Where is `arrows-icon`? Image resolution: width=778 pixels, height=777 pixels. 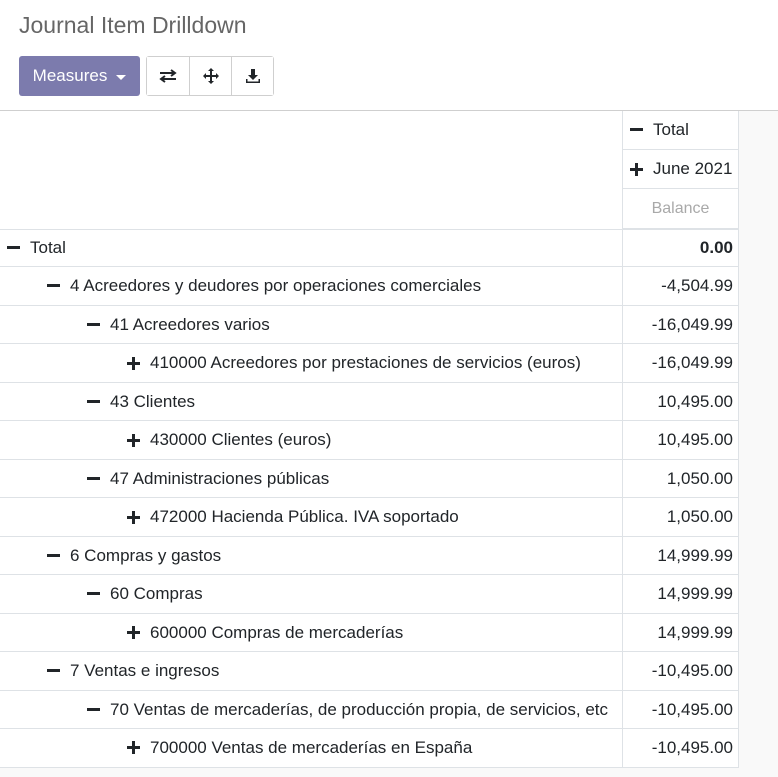 arrows-icon is located at coordinates (210, 76).